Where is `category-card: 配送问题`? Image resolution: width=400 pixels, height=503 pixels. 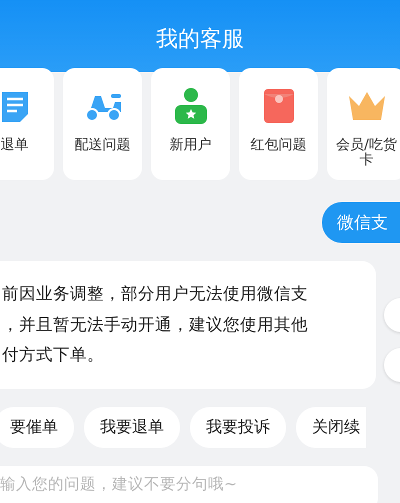
category-card: 配送问题 is located at coordinates (102, 124).